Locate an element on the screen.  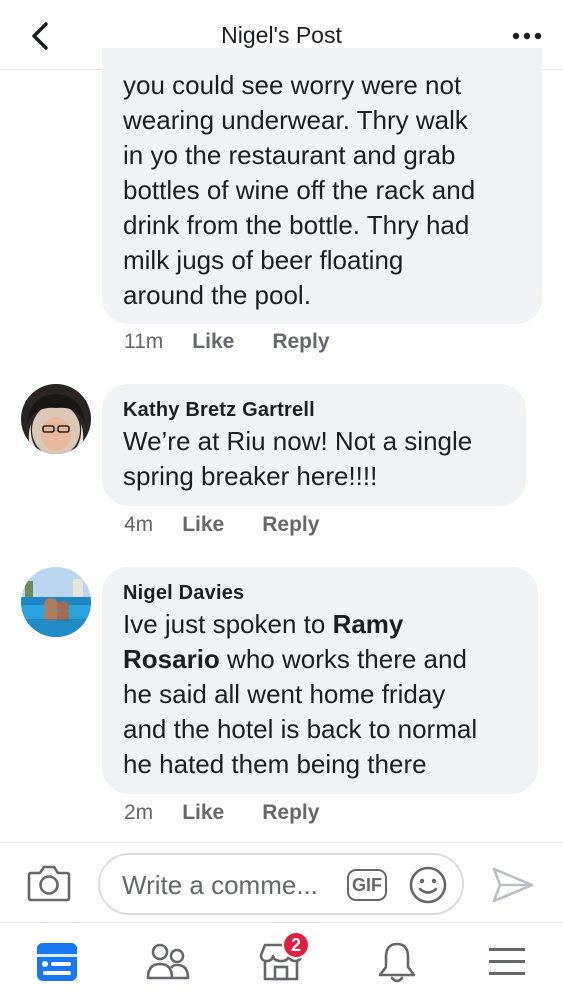
news-feed-icon is located at coordinates (57, 962).